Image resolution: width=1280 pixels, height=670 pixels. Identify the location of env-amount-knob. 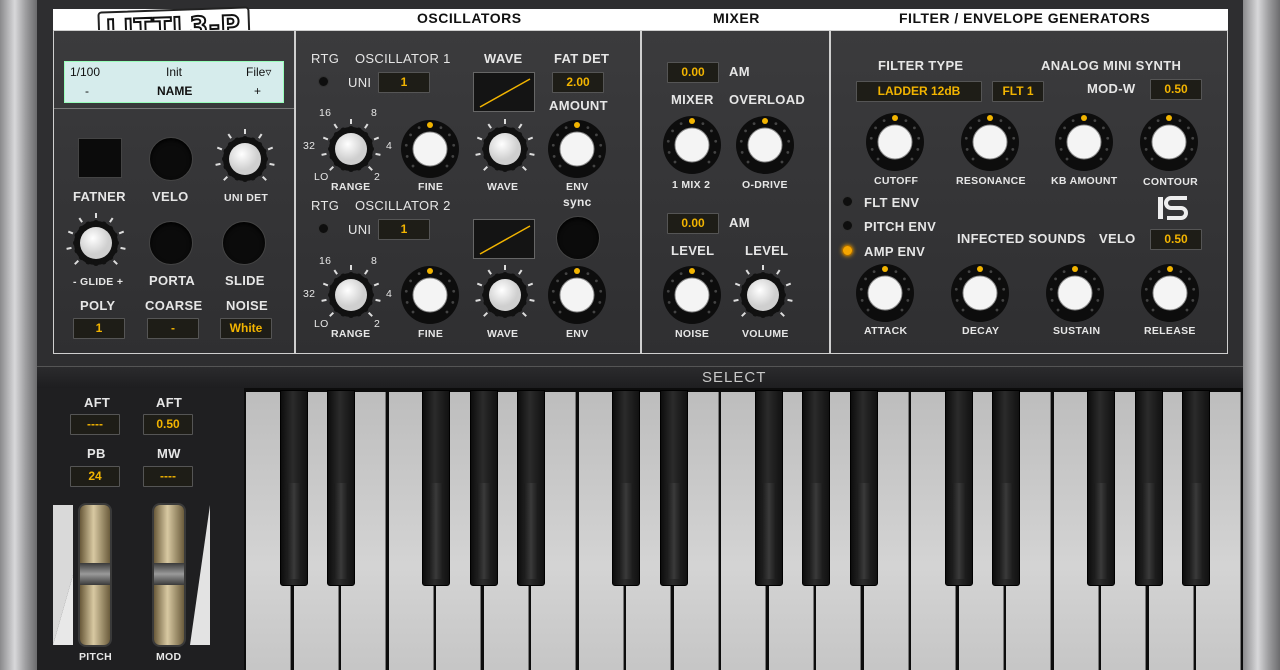
(577, 149).